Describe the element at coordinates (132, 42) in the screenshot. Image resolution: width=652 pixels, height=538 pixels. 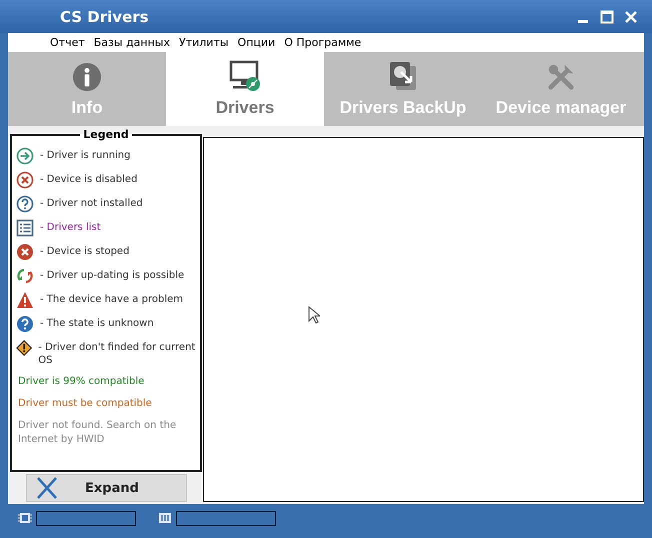
I see `menu-item: Базы данных` at that location.